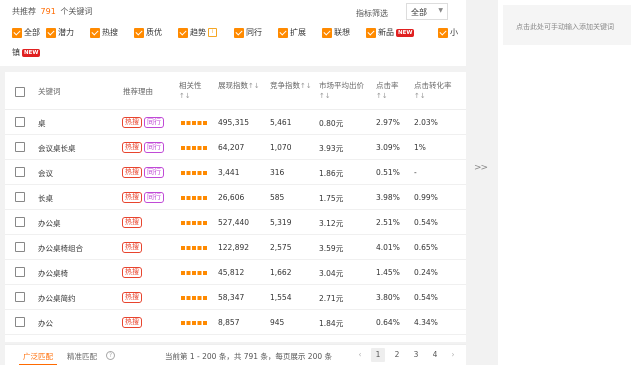 This screenshot has width=640, height=365. Describe the element at coordinates (419, 12) in the screenshot. I see `metric-filter-value: 全部` at that location.